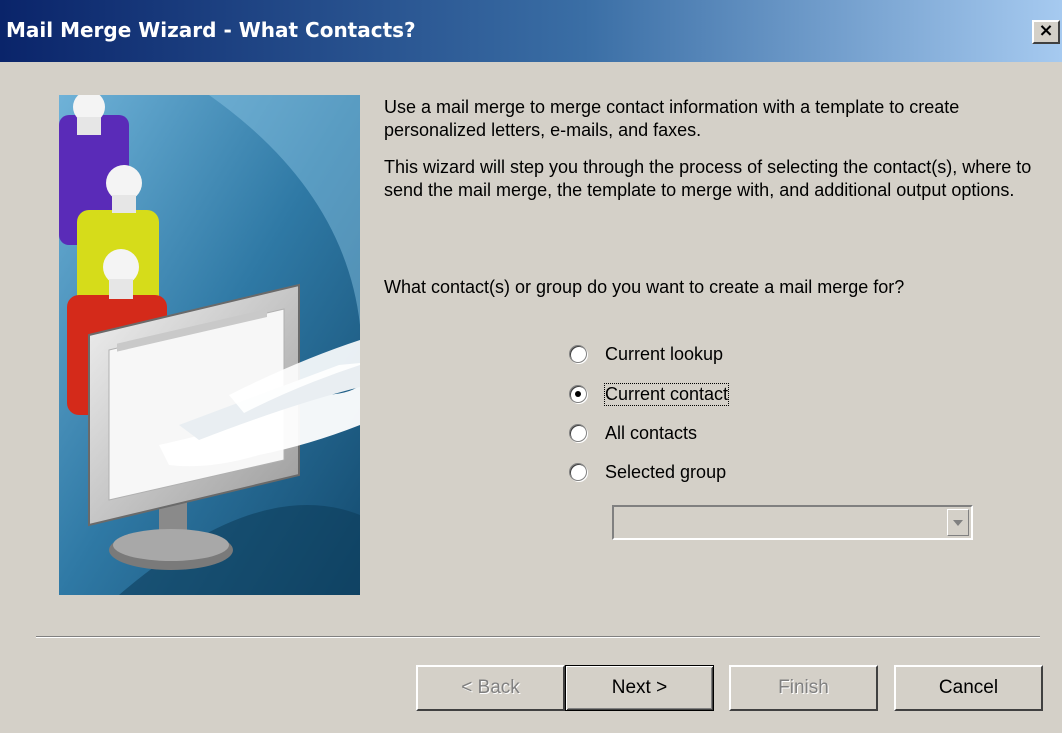 This screenshot has width=1062, height=733. Describe the element at coordinates (639, 688) in the screenshot. I see `next-button: Next >` at that location.